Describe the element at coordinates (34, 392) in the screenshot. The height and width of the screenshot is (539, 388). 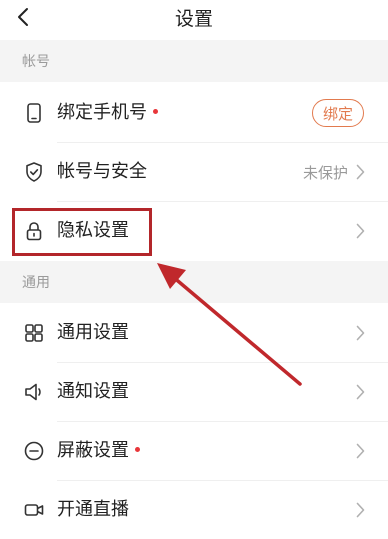
I see `speaker-icon` at that location.